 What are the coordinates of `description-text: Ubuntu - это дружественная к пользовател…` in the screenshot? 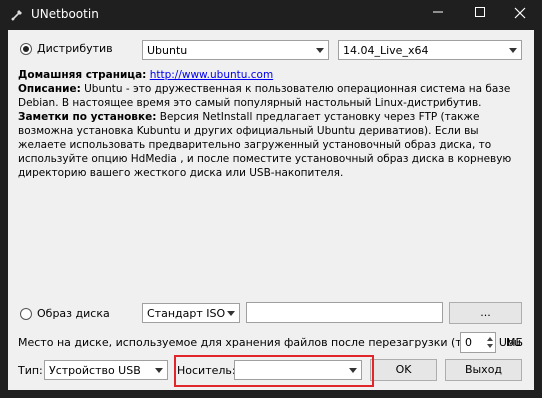 It's located at (264, 96).